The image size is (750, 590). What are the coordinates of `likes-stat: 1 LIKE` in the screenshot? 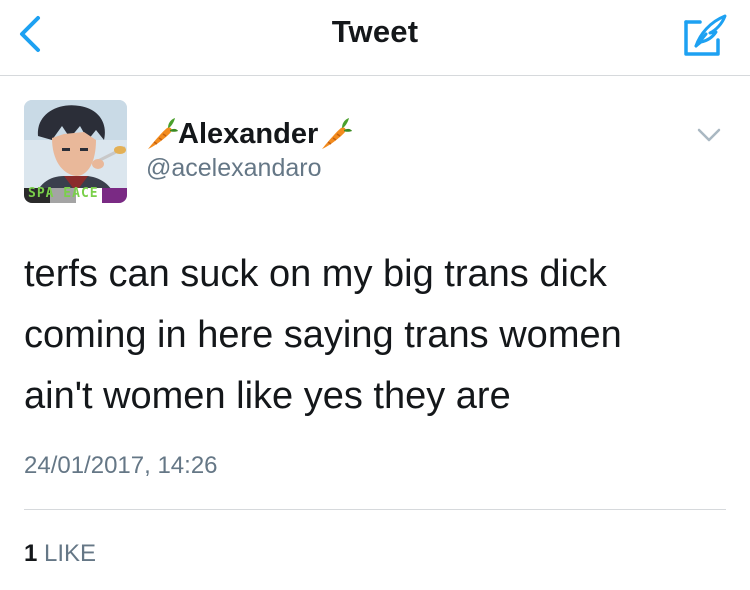 It's located at (60, 554).